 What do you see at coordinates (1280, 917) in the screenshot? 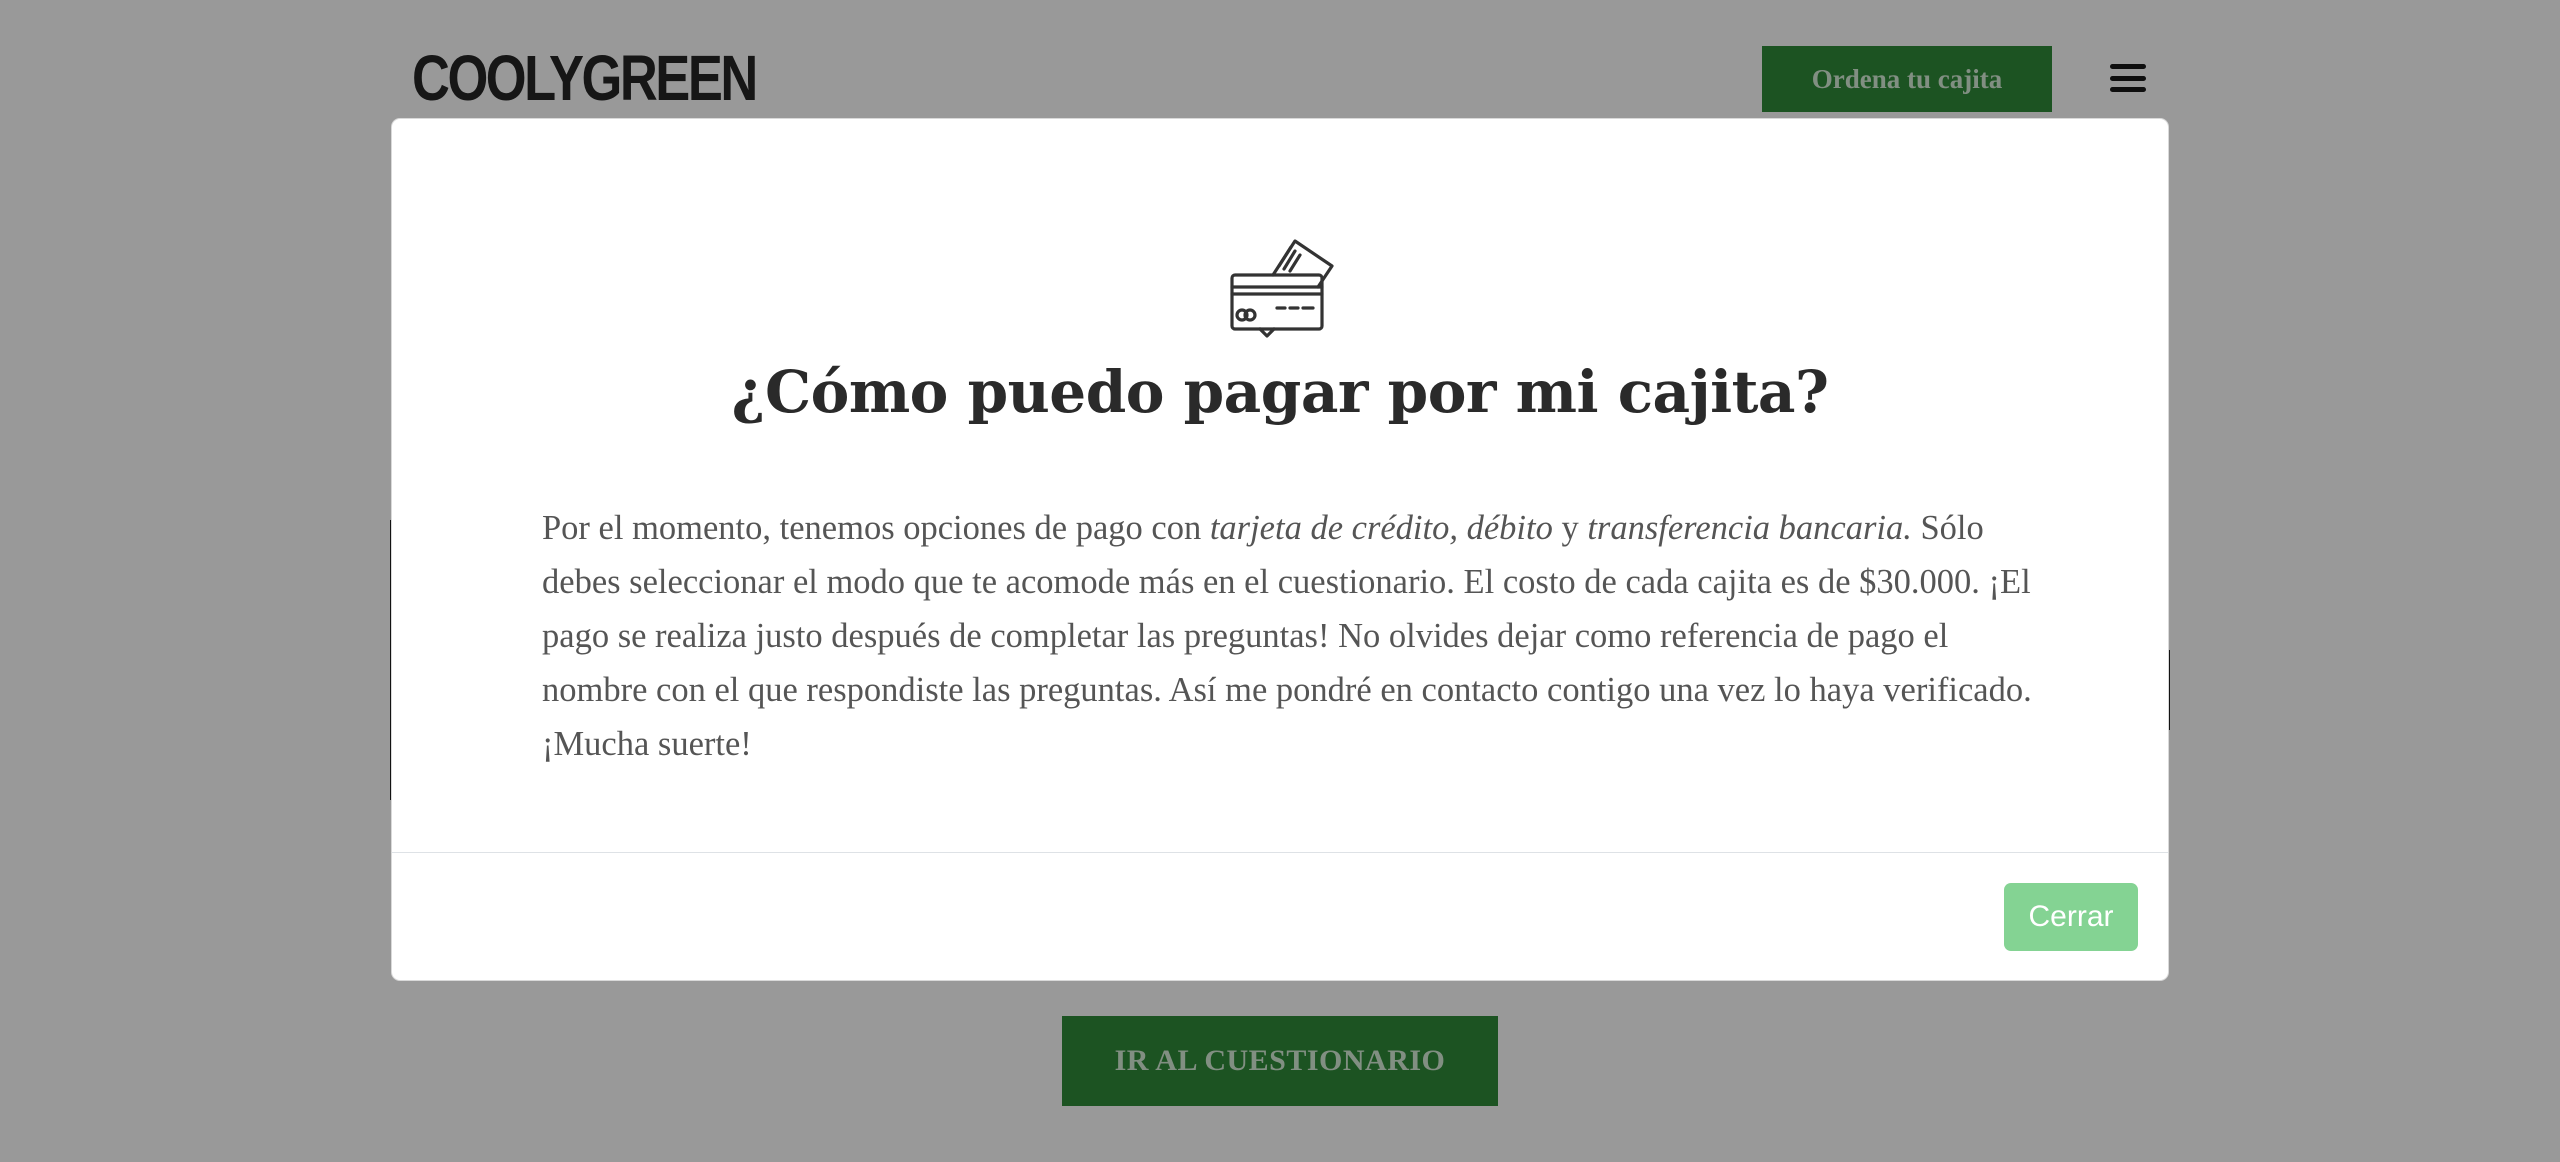
I see `modal-footer: Cerrar` at bounding box center [1280, 917].